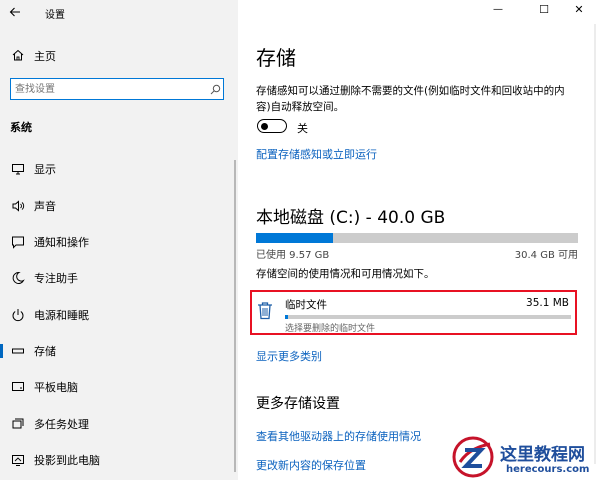 The height and width of the screenshot is (482, 600). Describe the element at coordinates (45, 206) in the screenshot. I see `sidebar-item-label: 声音` at that location.